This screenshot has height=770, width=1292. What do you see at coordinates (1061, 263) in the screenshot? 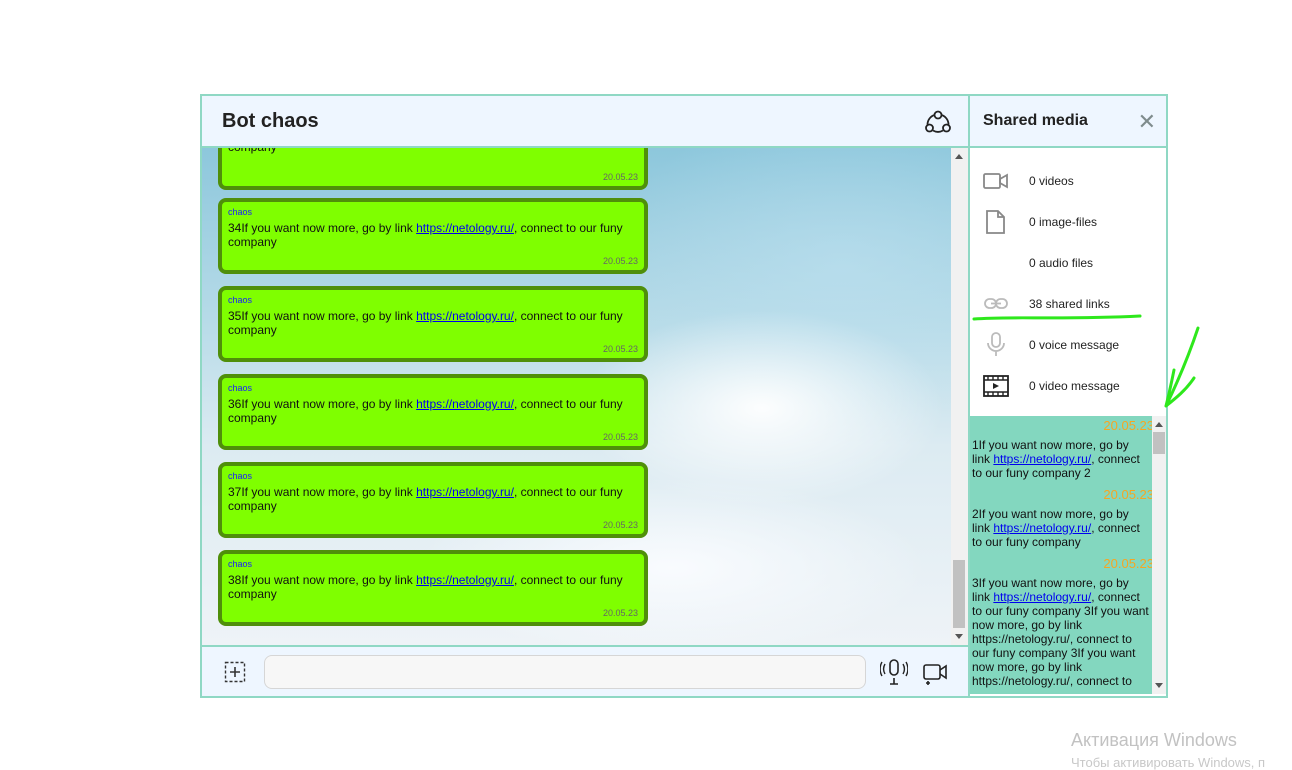
I see `counter-label: 0 audio files` at bounding box center [1061, 263].